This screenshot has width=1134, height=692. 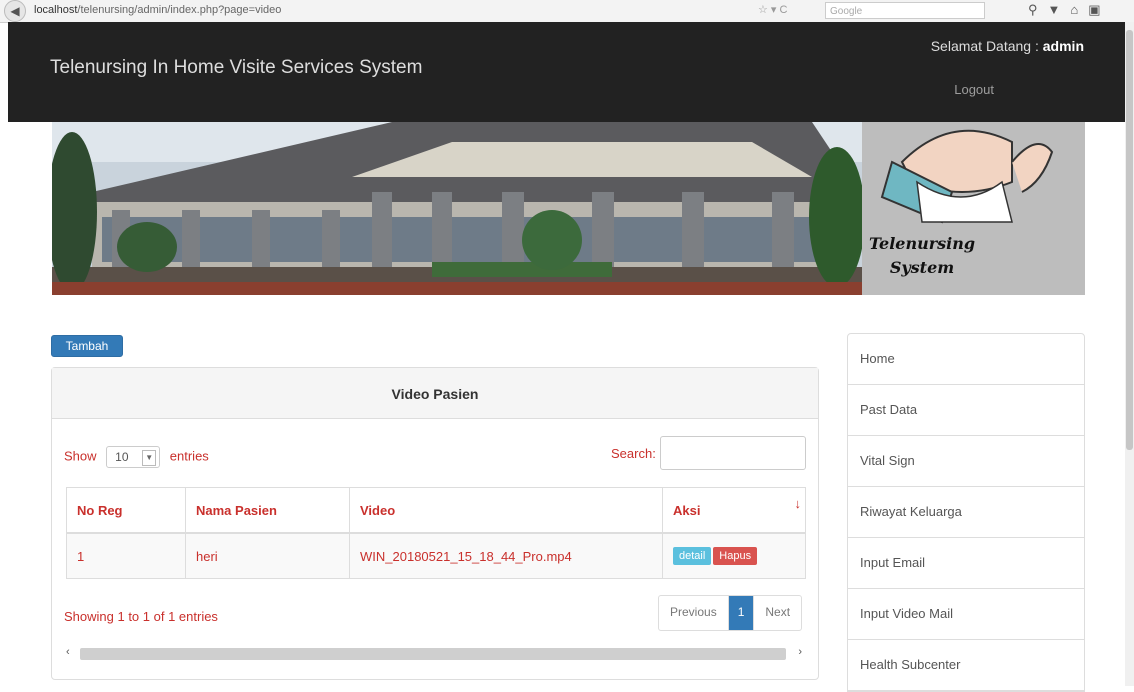 What do you see at coordinates (1063, 46) in the screenshot?
I see `username: admin` at bounding box center [1063, 46].